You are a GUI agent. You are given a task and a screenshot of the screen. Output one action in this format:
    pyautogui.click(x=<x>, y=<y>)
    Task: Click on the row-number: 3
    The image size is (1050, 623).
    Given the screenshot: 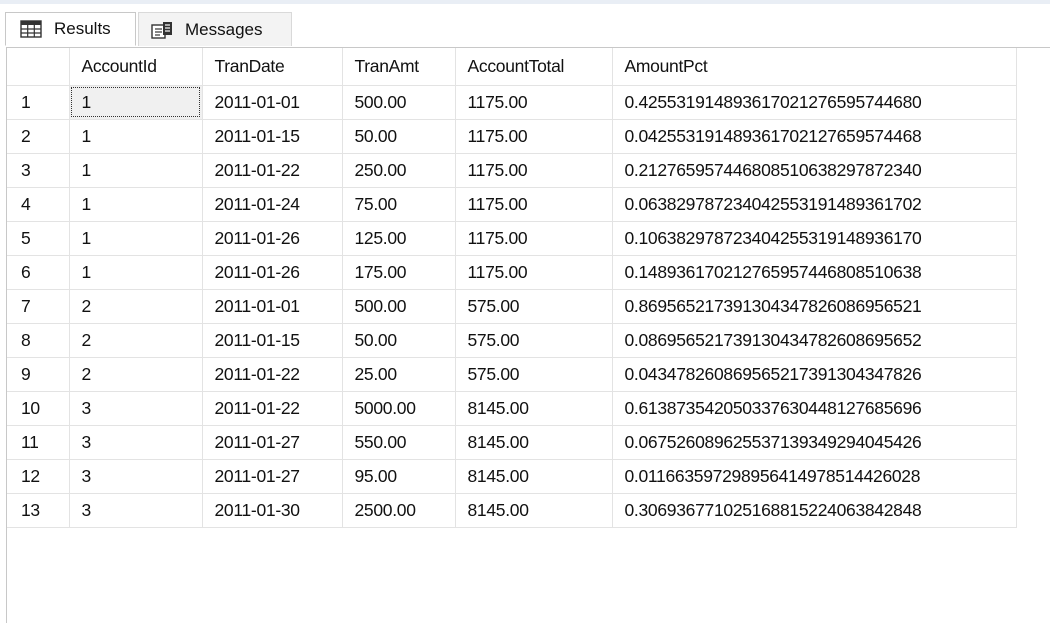 What is the action you would take?
    pyautogui.click(x=38, y=170)
    